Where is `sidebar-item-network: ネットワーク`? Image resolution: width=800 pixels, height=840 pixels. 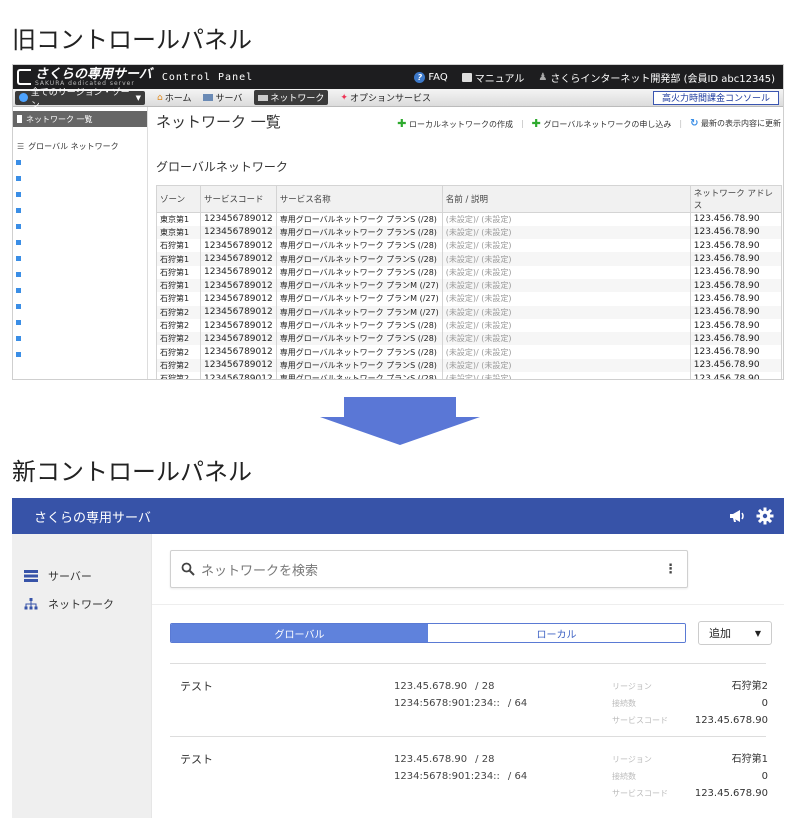
sidebar-item-network: ネットワーク is located at coordinates (81, 604).